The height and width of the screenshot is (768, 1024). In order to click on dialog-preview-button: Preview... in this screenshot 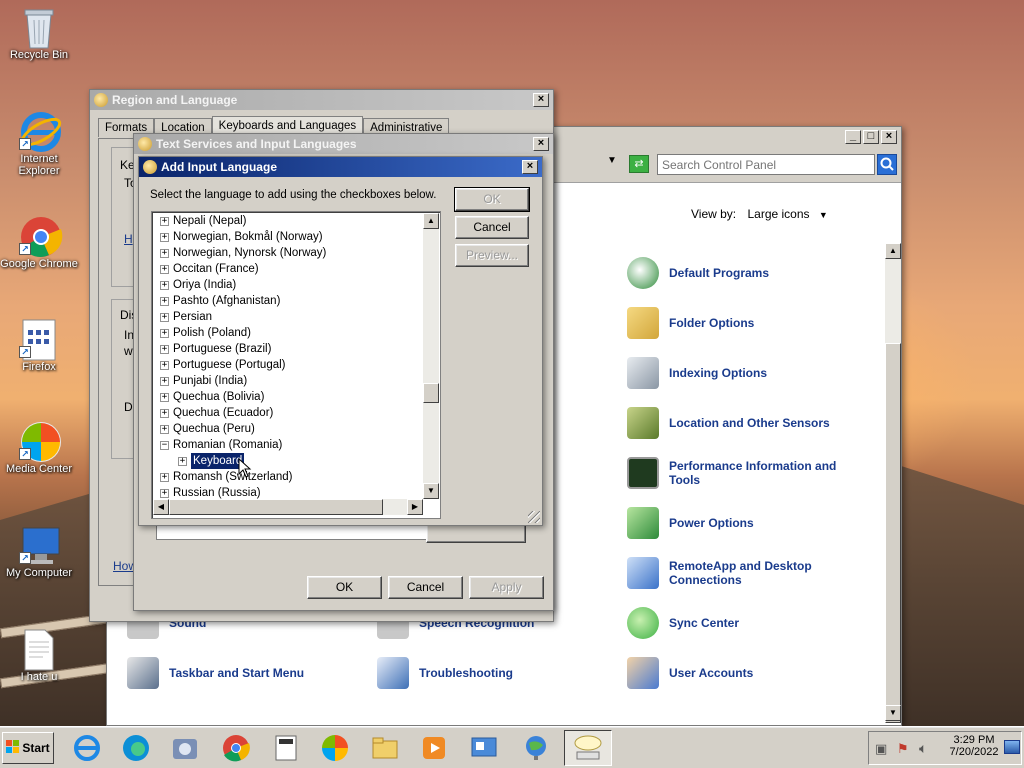, I will do `click(492, 255)`.